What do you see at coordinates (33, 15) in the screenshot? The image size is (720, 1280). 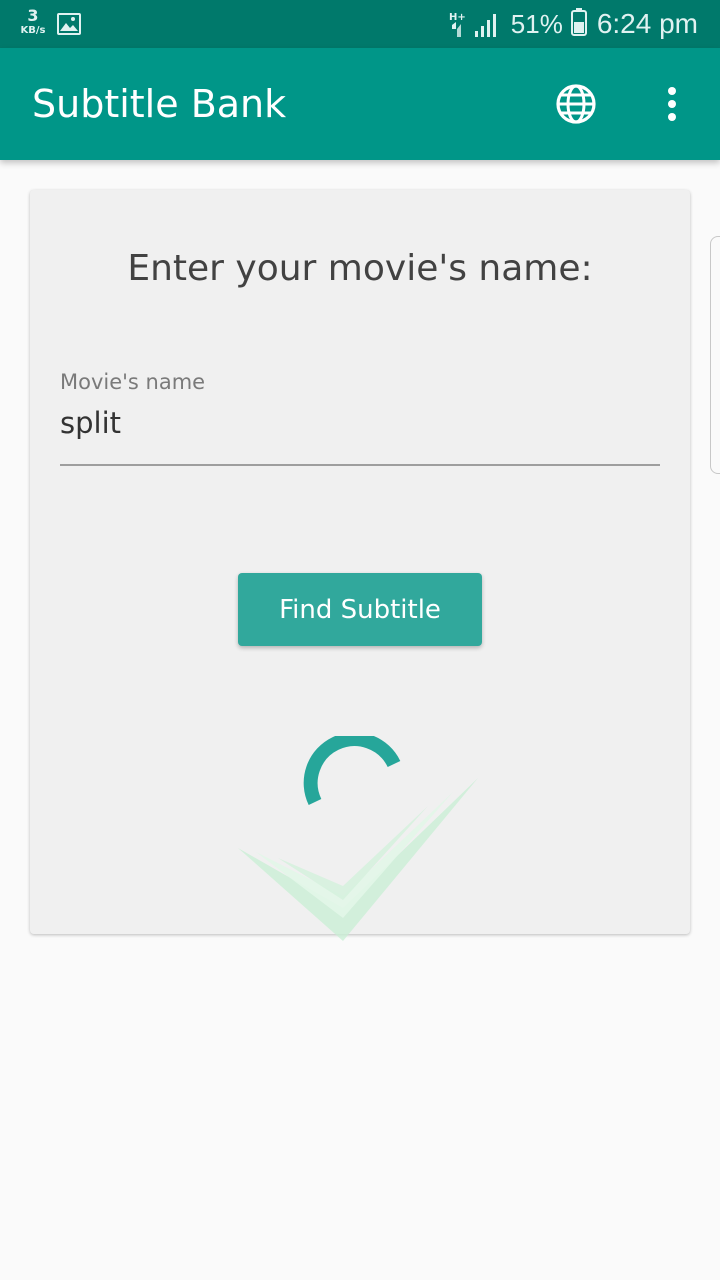 I see `network-speed-value: 3` at bounding box center [33, 15].